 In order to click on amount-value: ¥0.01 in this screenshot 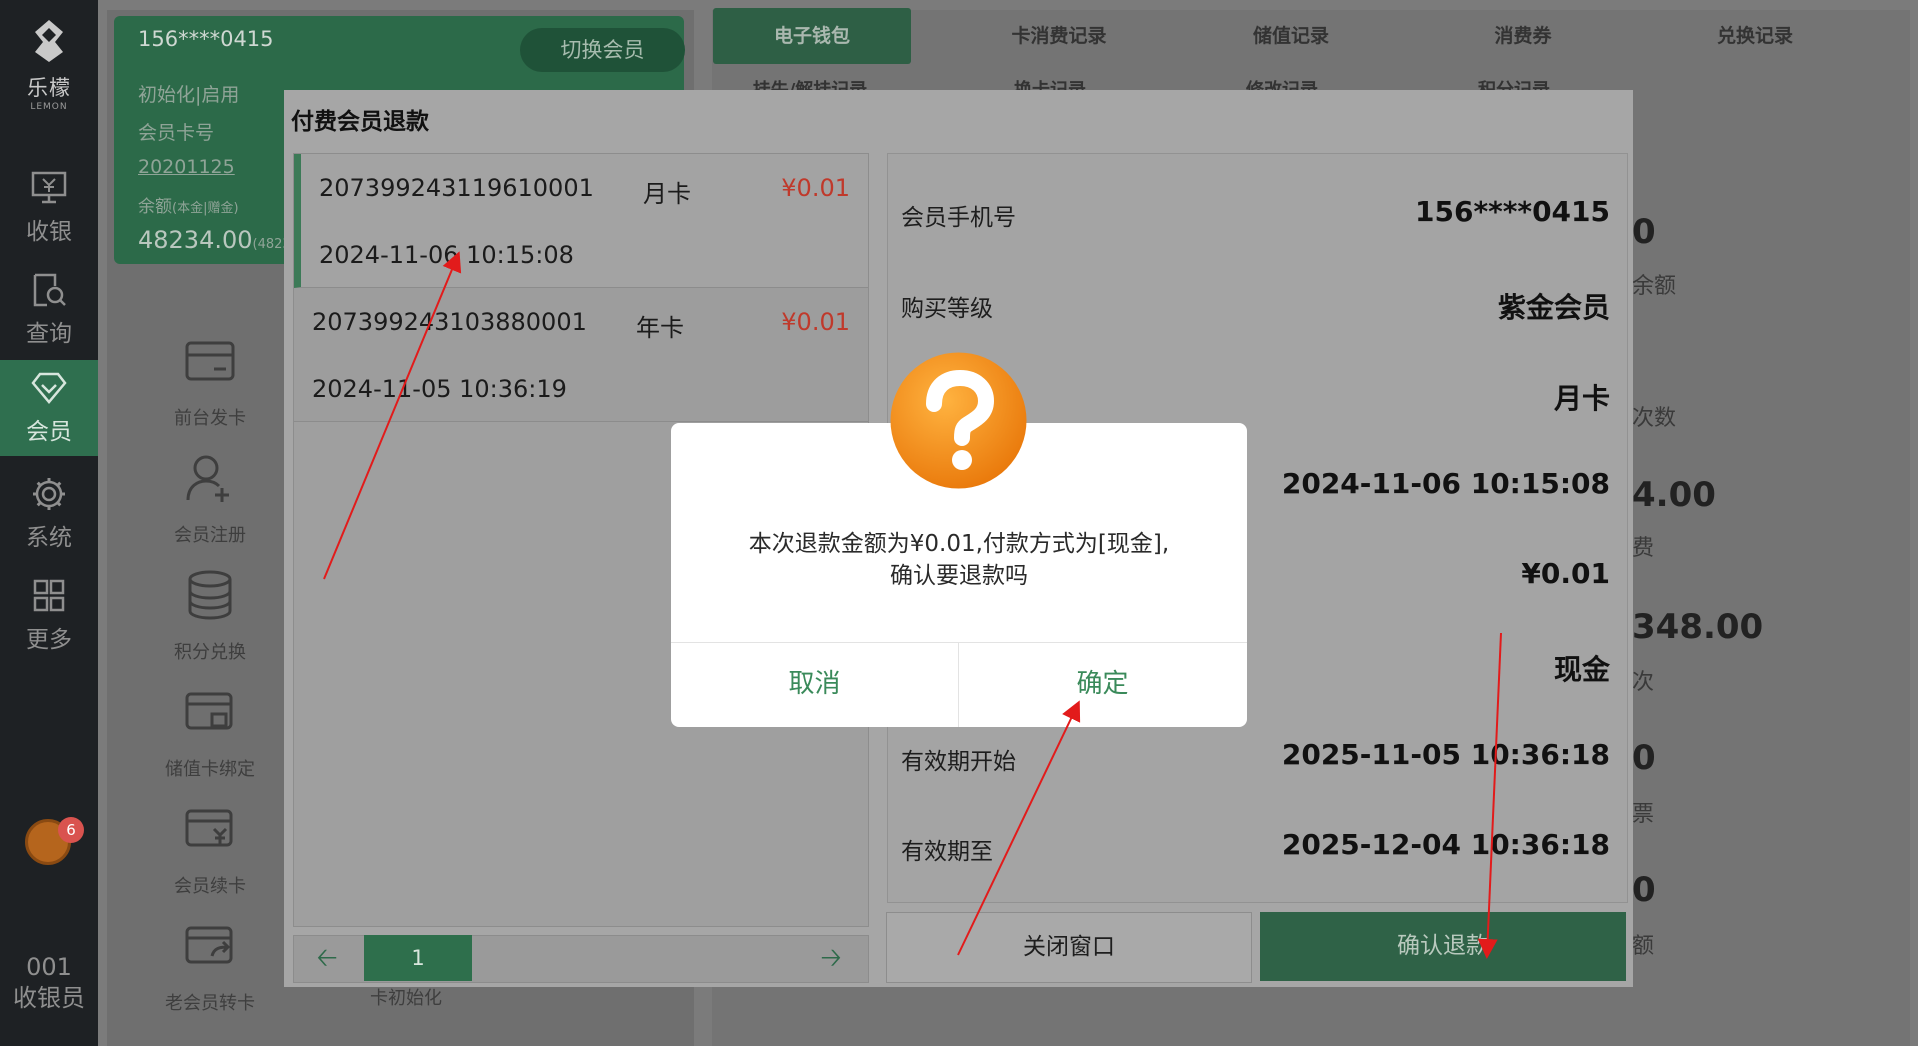, I will do `click(1565, 573)`.